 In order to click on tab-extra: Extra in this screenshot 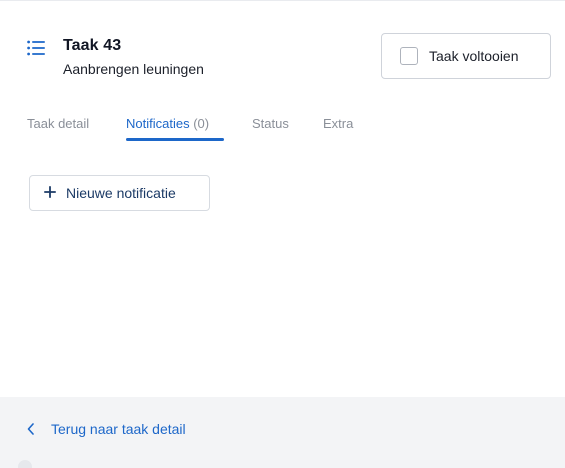, I will do `click(338, 123)`.